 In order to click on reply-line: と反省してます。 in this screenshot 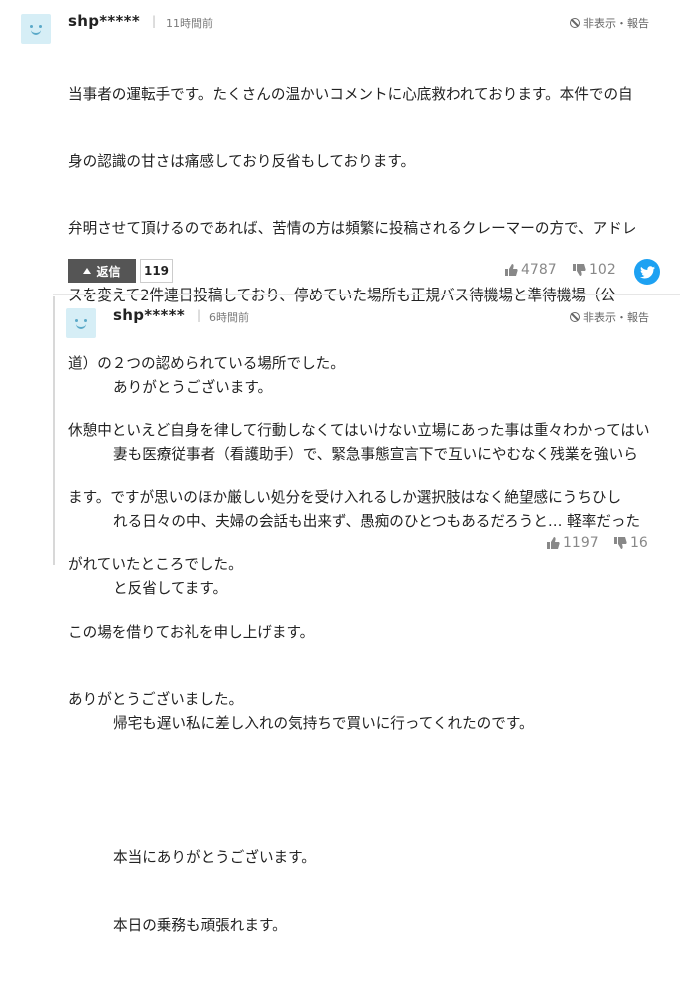, I will do `click(170, 589)`.